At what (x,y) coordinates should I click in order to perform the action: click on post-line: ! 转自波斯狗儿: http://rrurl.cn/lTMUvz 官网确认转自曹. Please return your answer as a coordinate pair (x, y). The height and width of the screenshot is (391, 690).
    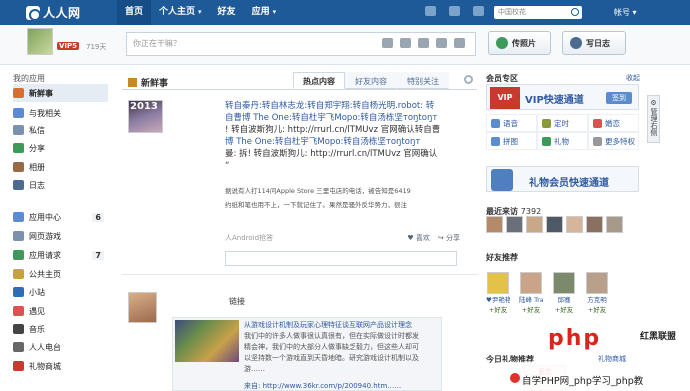
    Looking at the image, I should click on (337, 130).